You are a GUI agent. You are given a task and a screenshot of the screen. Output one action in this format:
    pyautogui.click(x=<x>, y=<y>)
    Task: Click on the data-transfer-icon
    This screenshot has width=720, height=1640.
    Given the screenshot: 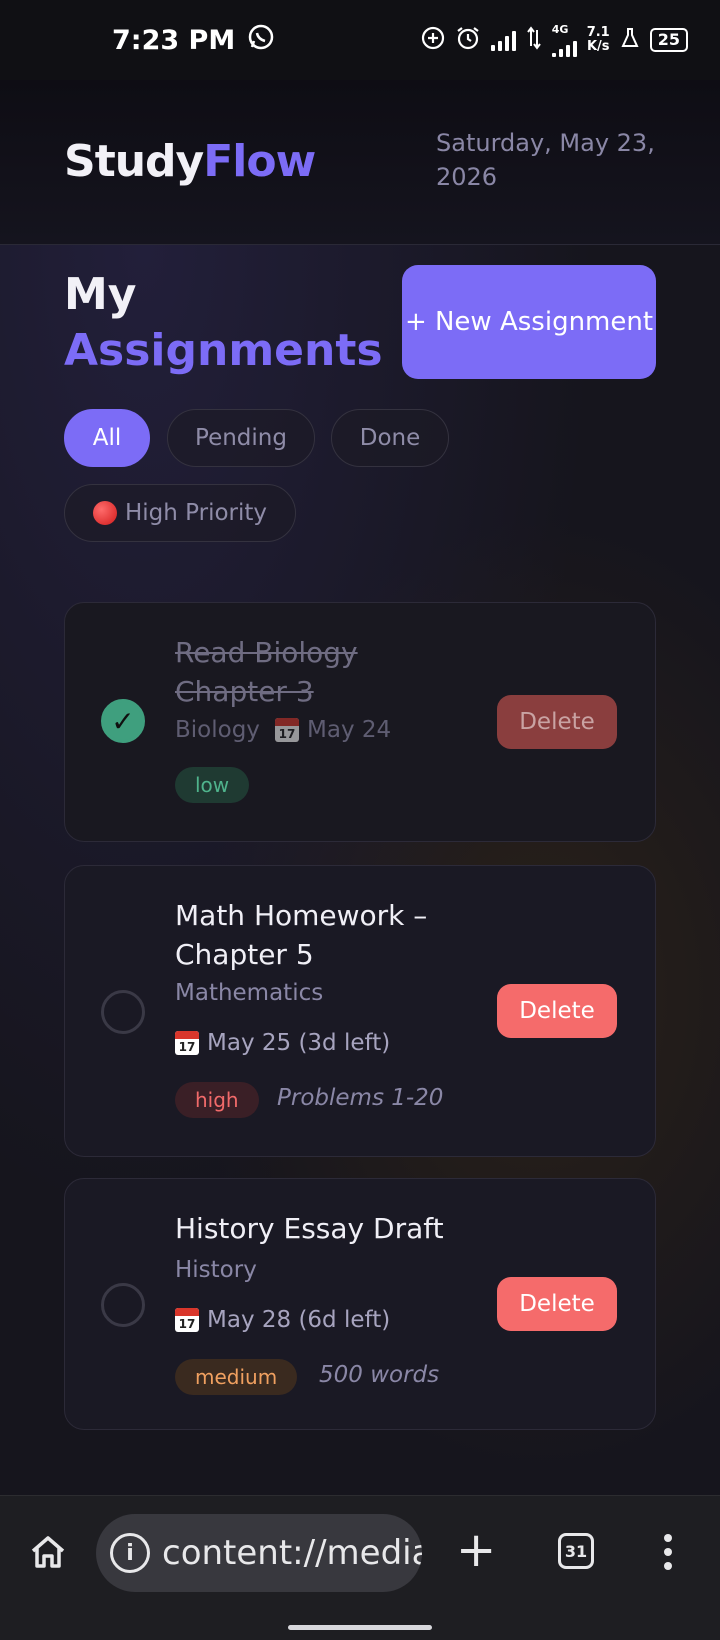 What is the action you would take?
    pyautogui.click(x=534, y=40)
    